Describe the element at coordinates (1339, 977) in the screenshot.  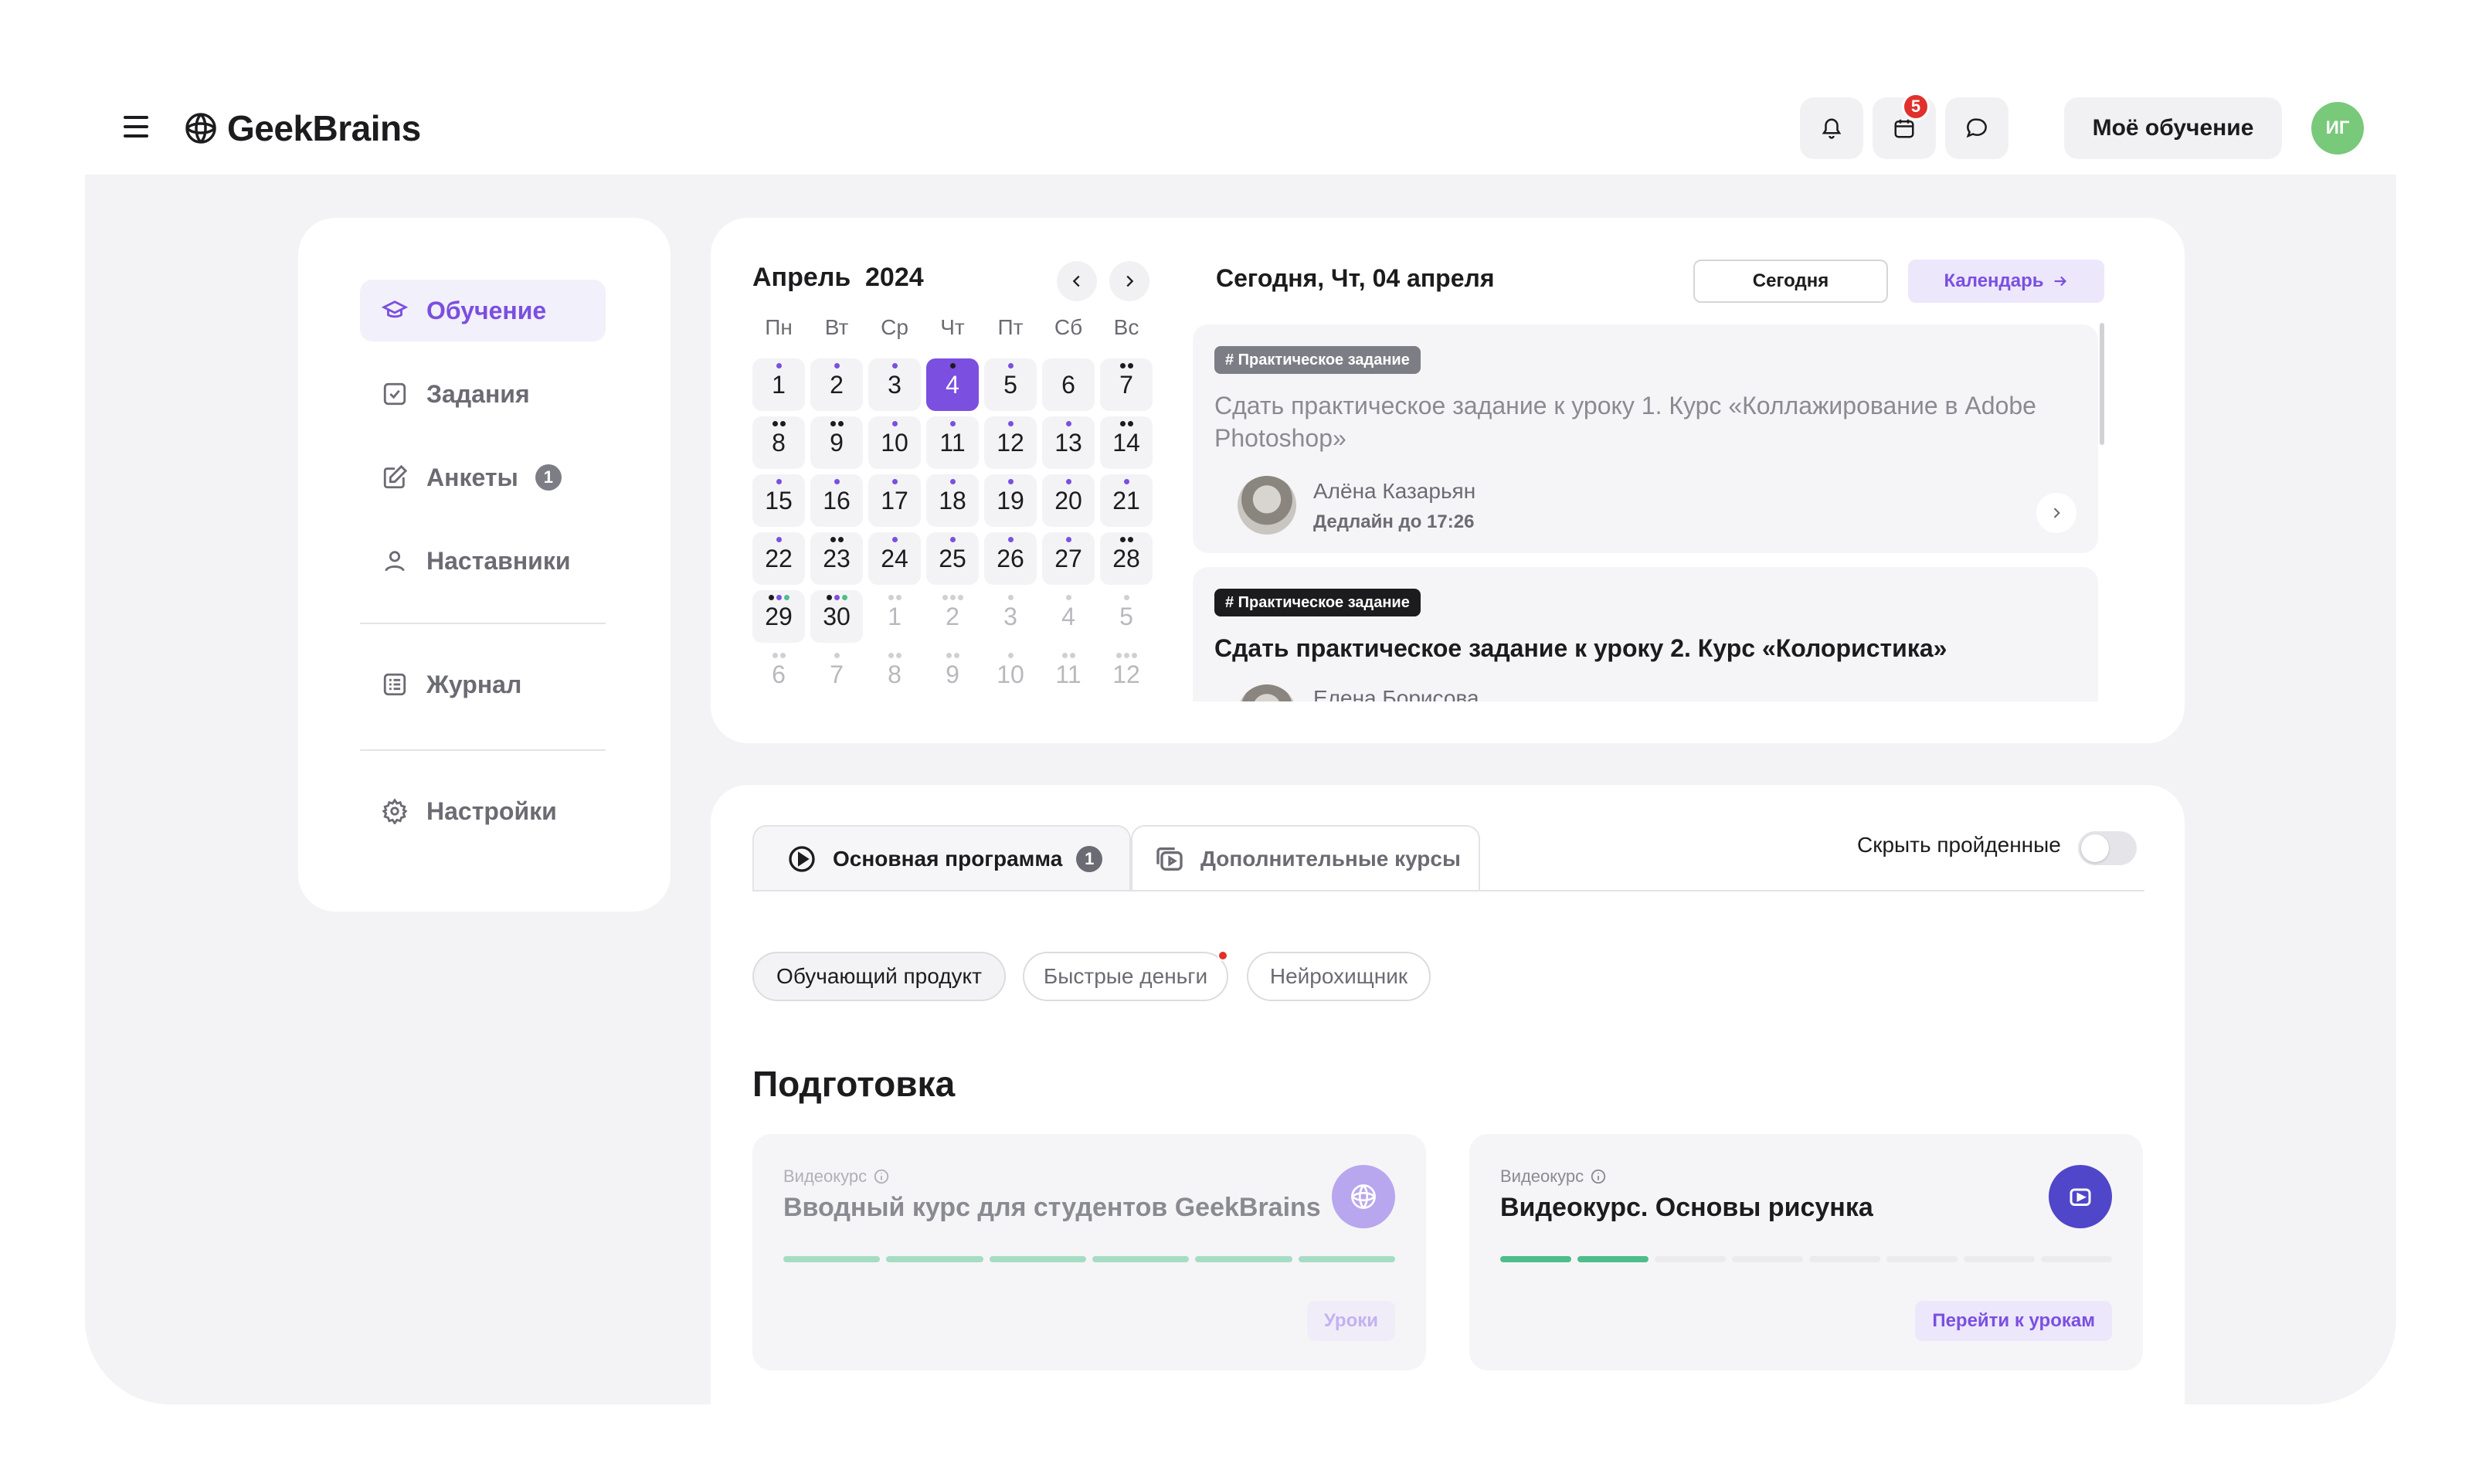
I see `filter-chip: Нейрохищник` at that location.